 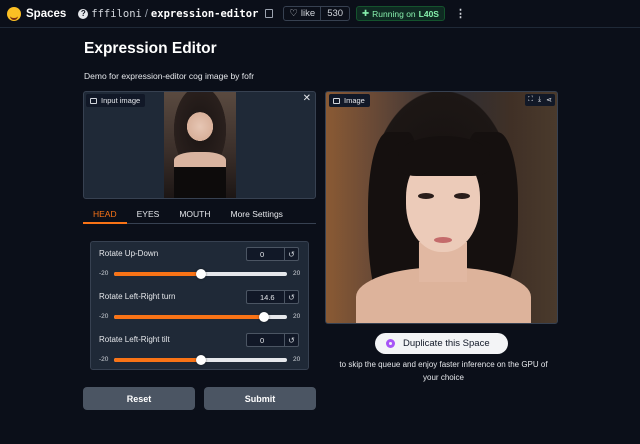 What do you see at coordinates (121, 100) in the screenshot?
I see `input-image-label-text: Input image` at bounding box center [121, 100].